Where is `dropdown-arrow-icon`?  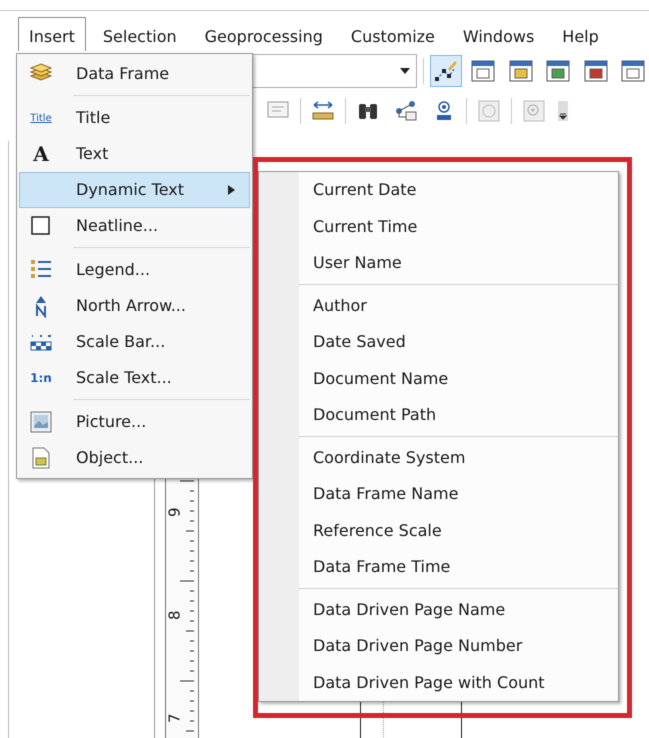
dropdown-arrow-icon is located at coordinates (405, 71).